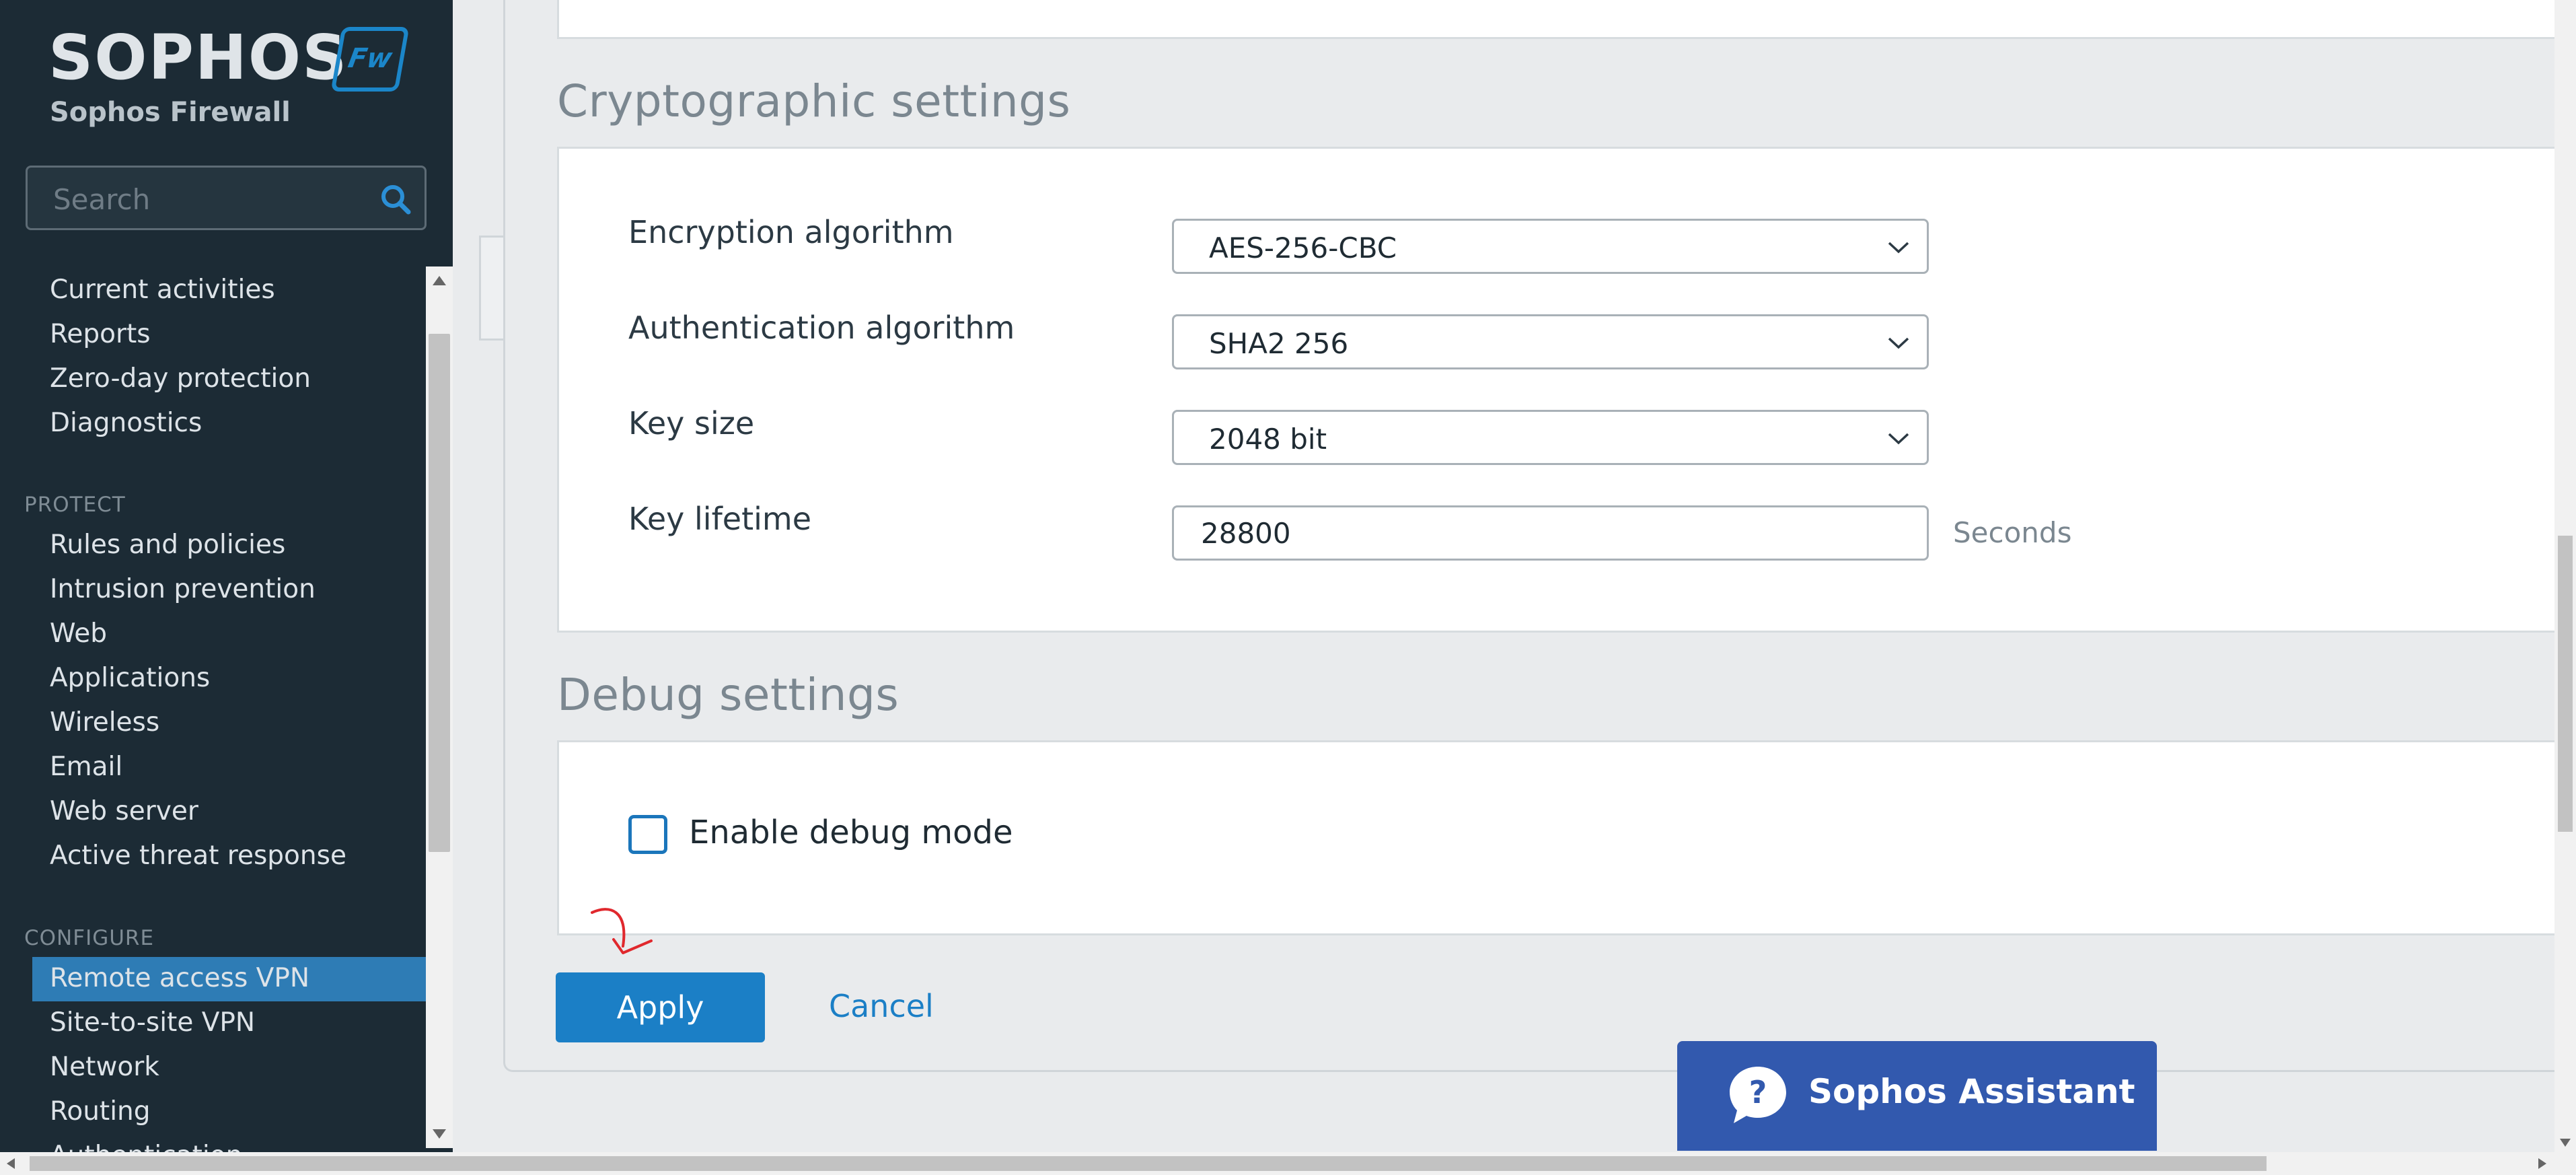 The height and width of the screenshot is (1175, 2576). Describe the element at coordinates (822, 328) in the screenshot. I see `authentication-algorithm-label: Authentication algorithm` at that location.